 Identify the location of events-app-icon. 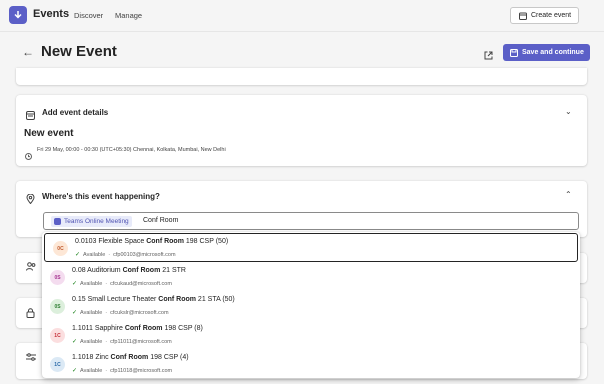
(18, 15).